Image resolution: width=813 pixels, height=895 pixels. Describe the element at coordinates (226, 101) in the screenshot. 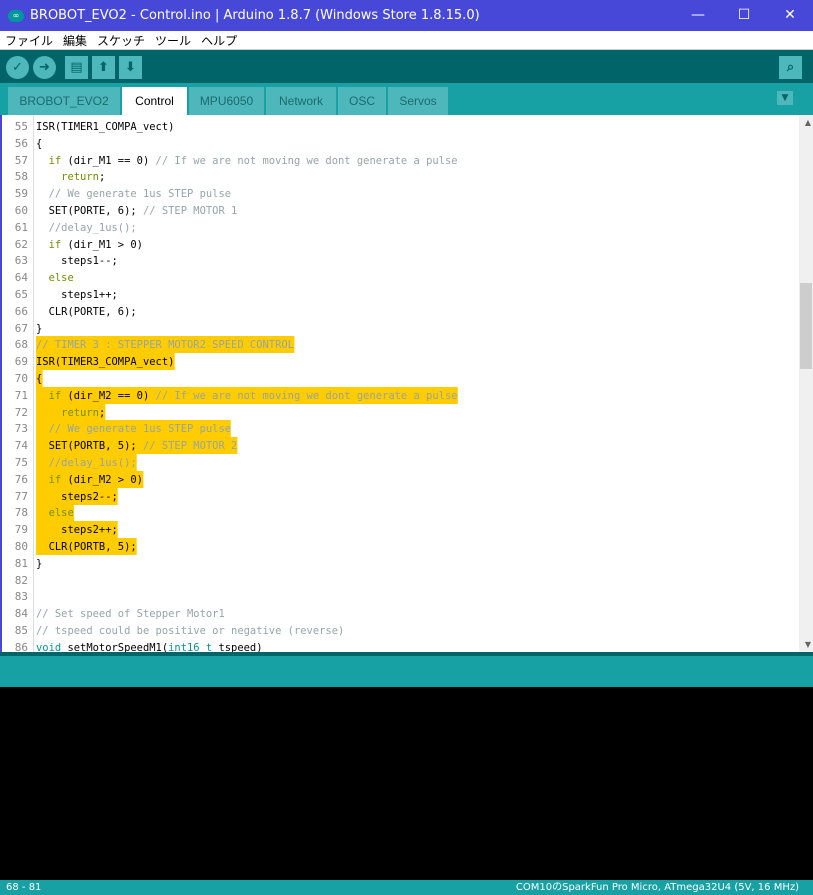

I see `tab-mpu6050: MPU6050` at that location.